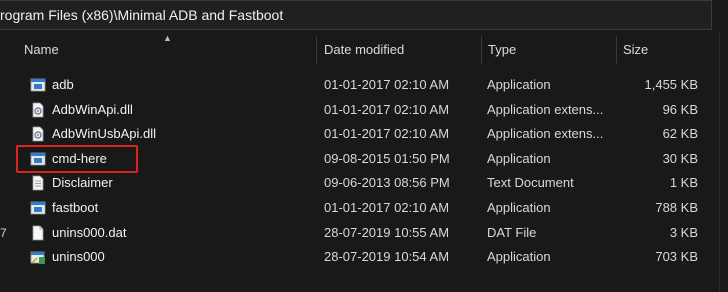  What do you see at coordinates (3, 233) in the screenshot?
I see `navigation-pane-fragment: 7` at bounding box center [3, 233].